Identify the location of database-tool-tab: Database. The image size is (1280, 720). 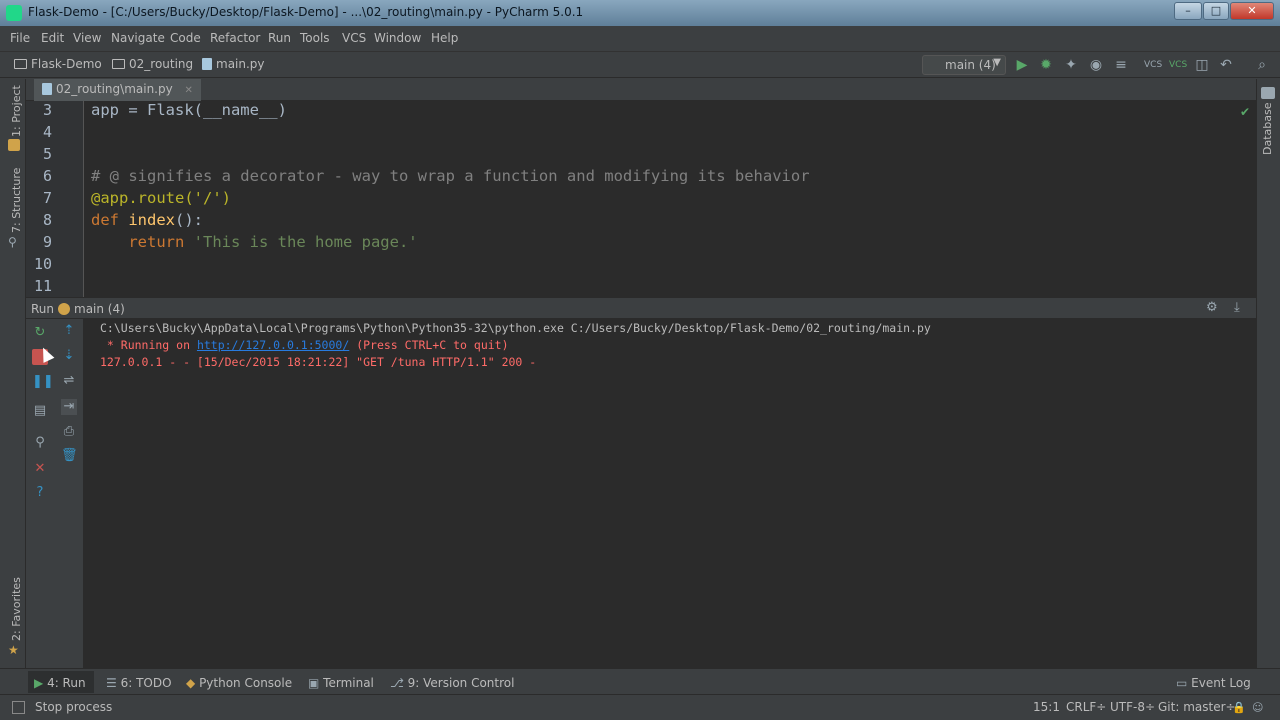
(1267, 129).